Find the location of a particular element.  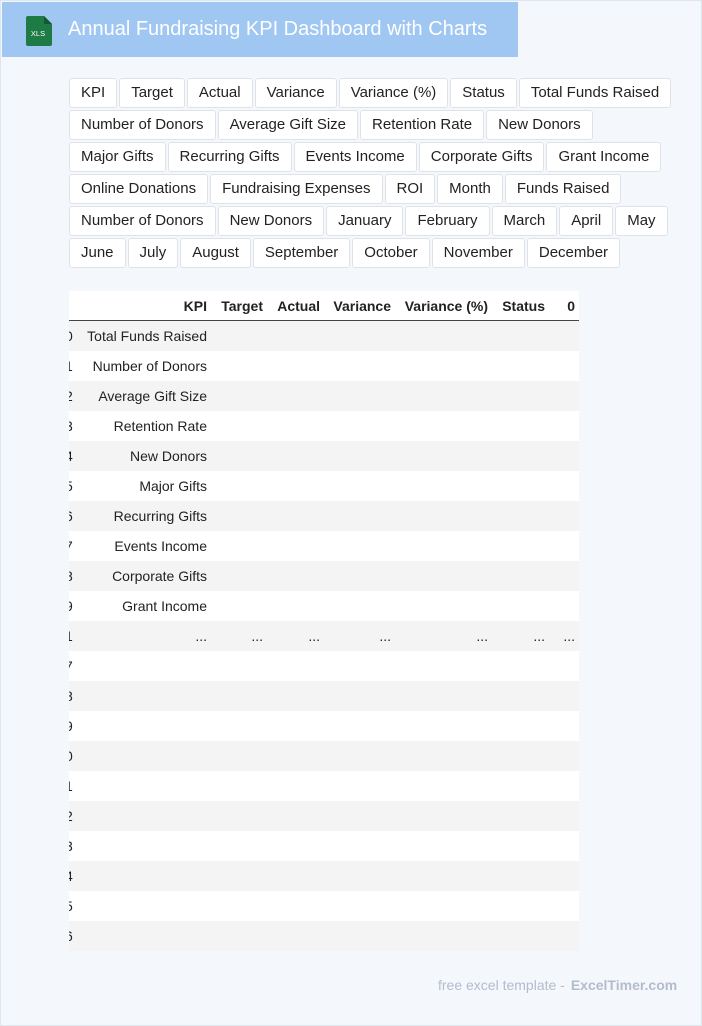

table-cell: Grant Income is located at coordinates (146, 606).